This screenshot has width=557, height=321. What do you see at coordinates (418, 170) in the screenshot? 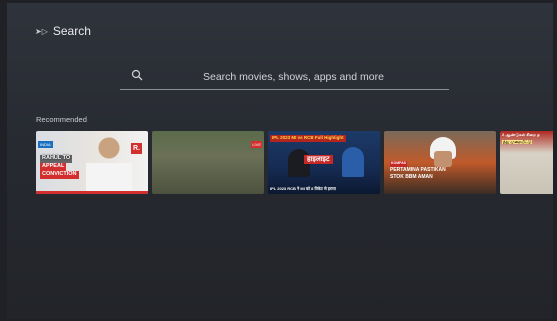
I see `headline-line-1: PERTAMINA PASTIKAN` at bounding box center [418, 170].